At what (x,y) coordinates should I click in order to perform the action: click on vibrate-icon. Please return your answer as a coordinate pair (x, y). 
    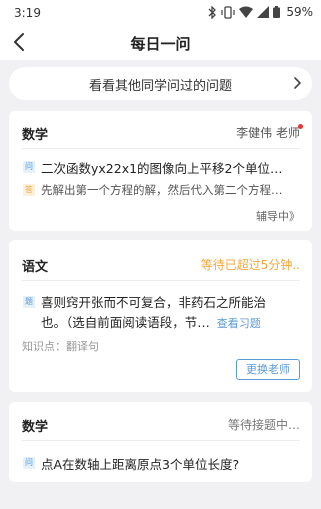
    Looking at the image, I should click on (228, 12).